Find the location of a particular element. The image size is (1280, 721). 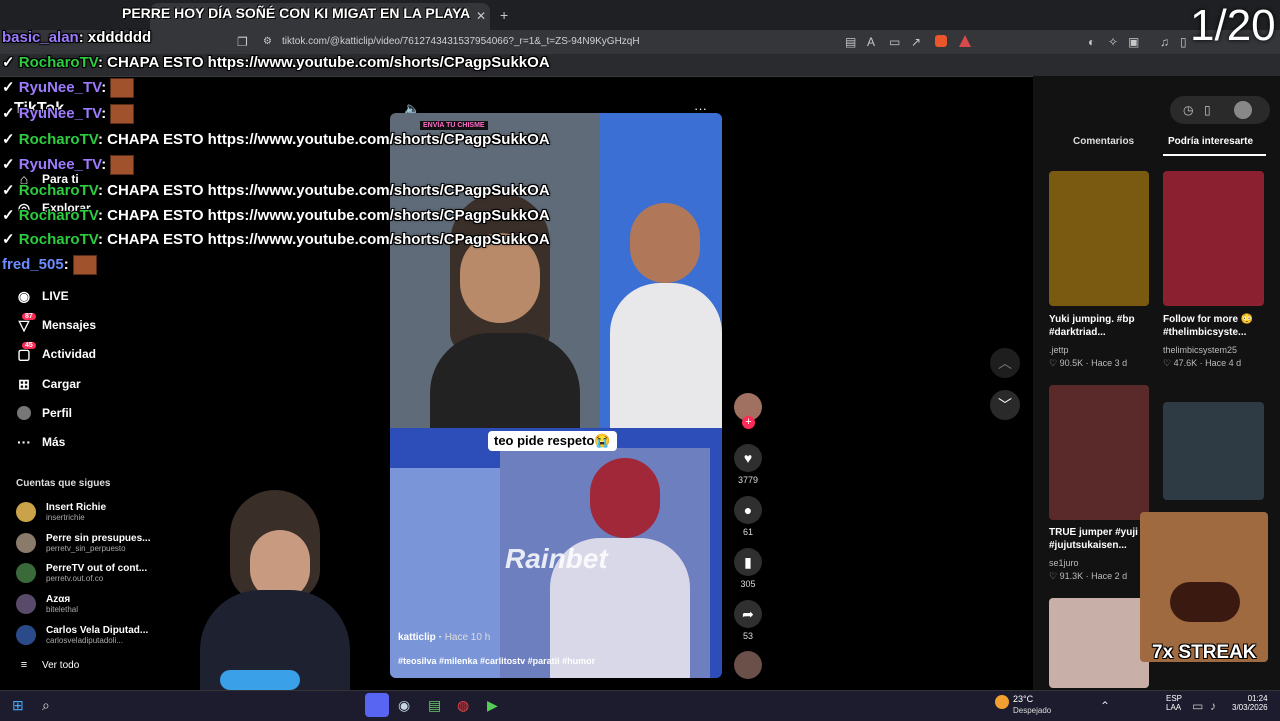

windows-taskbar is located at coordinates (640, 705).